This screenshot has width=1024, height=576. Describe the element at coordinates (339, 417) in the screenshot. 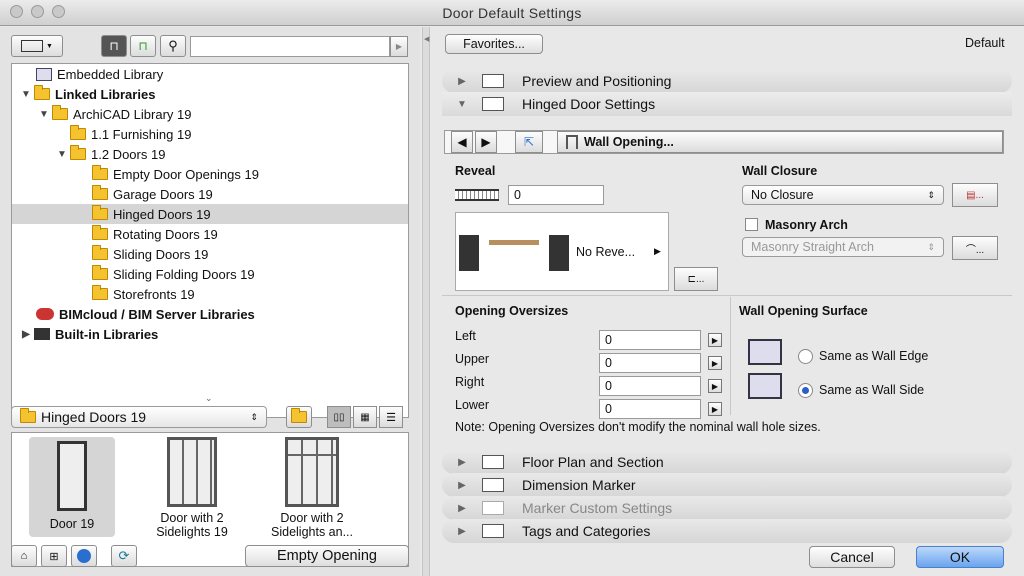

I see `large-icons-view-button: ▯▯` at that location.